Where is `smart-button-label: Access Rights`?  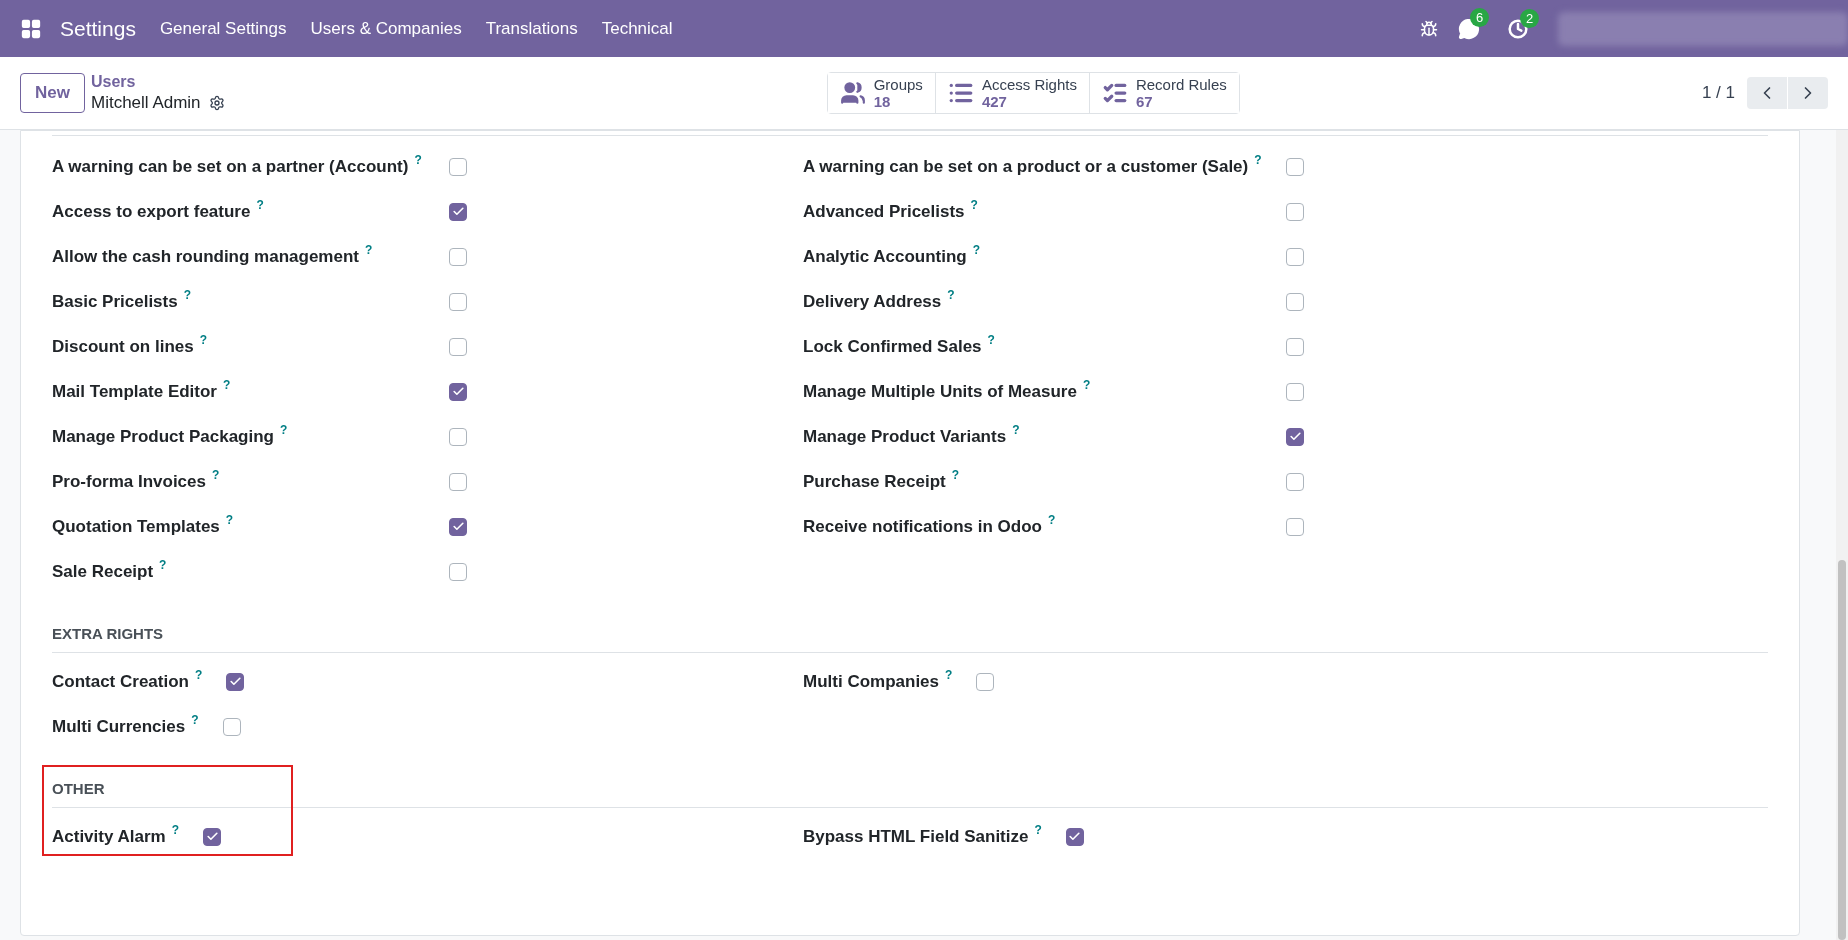 smart-button-label: Access Rights is located at coordinates (1029, 84).